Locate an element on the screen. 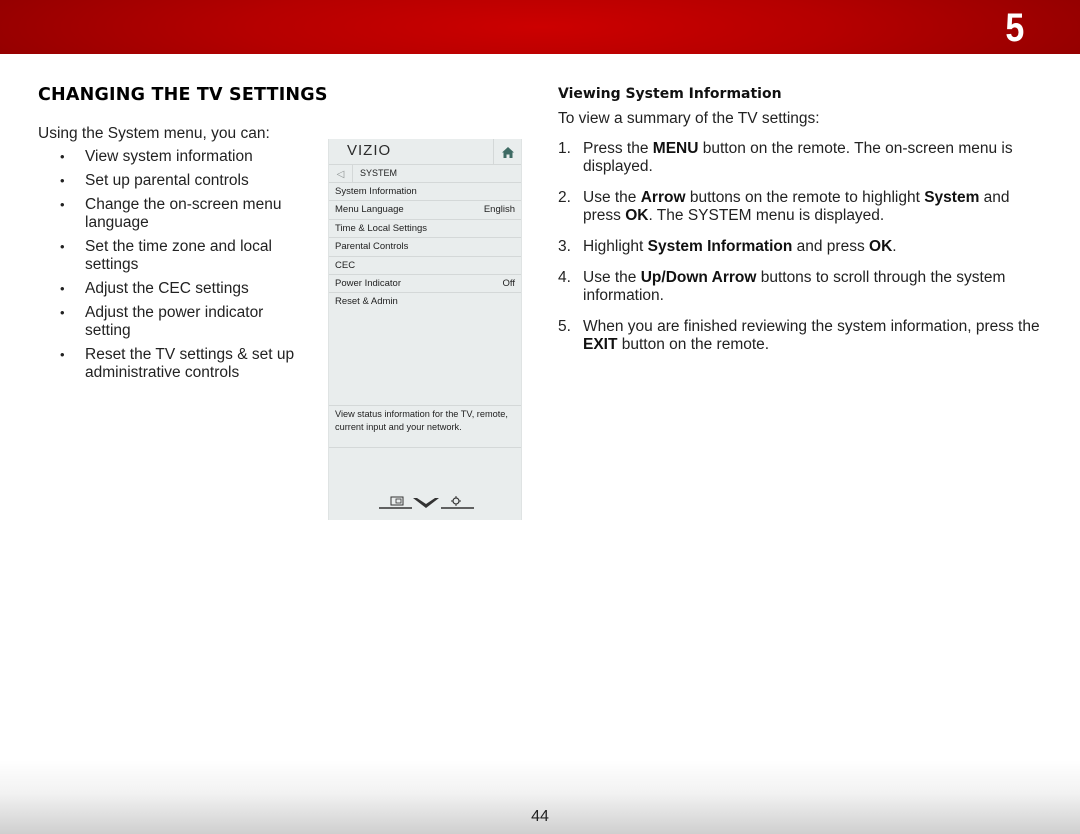 The height and width of the screenshot is (834, 1080). vizio-logo: VIZIO is located at coordinates (369, 150).